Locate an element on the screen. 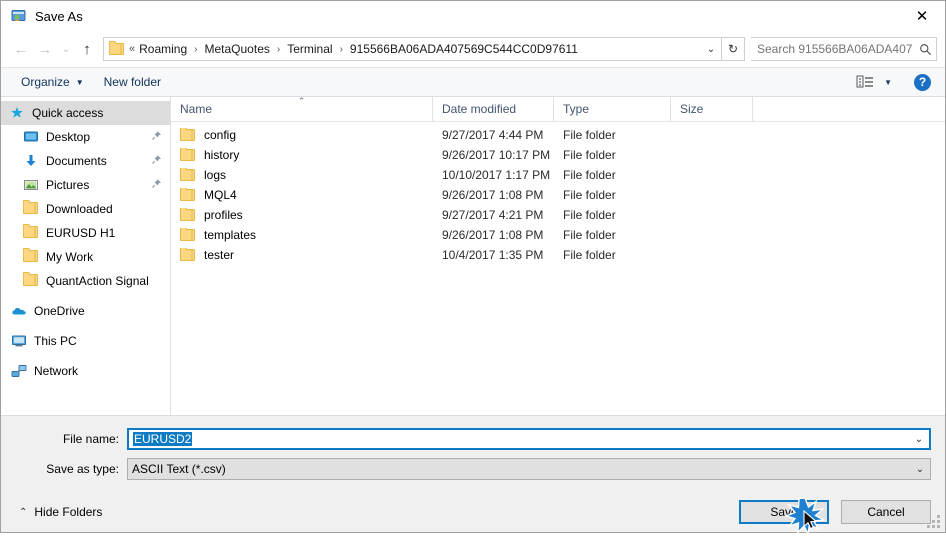  organize-button: Organize ▼ is located at coordinates (52, 82).